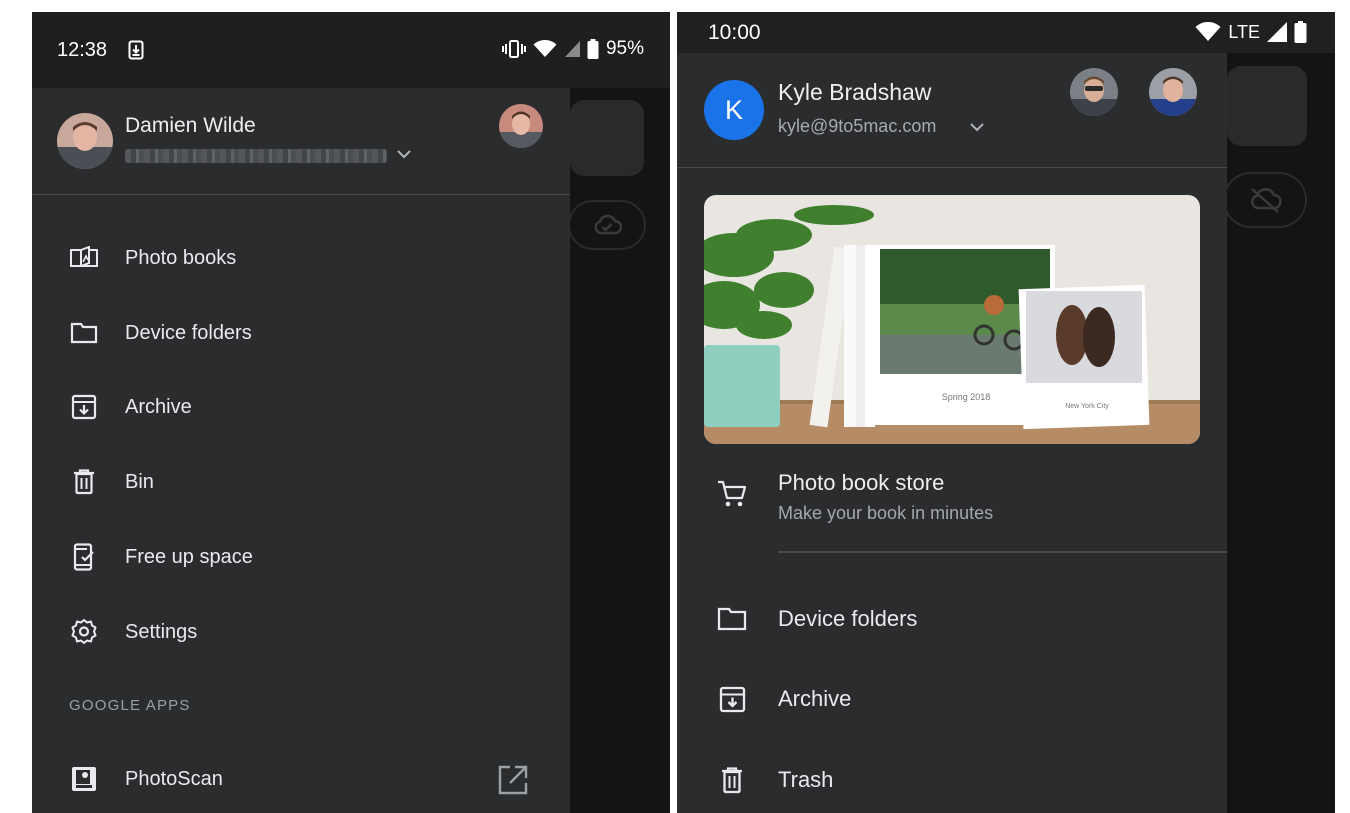 The width and height of the screenshot is (1350, 813). I want to click on menu-item-label: Bin, so click(139, 481).